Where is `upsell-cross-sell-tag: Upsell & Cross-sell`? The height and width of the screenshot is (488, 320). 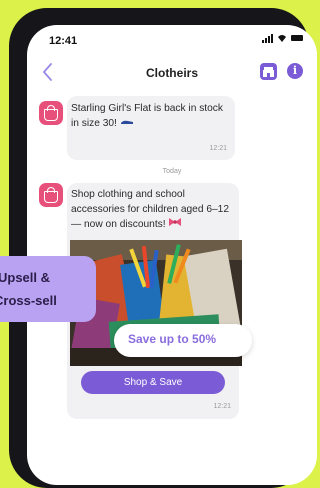
upsell-cross-sell-tag: Upsell & Cross-sell is located at coordinates (48, 289).